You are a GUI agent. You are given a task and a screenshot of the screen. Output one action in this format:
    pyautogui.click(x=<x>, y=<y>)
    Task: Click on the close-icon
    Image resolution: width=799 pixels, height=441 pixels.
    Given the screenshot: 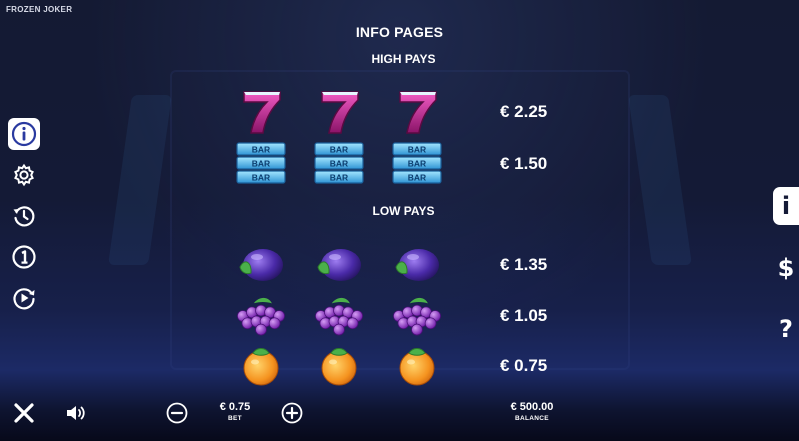 What is the action you would take?
    pyautogui.click(x=24, y=413)
    